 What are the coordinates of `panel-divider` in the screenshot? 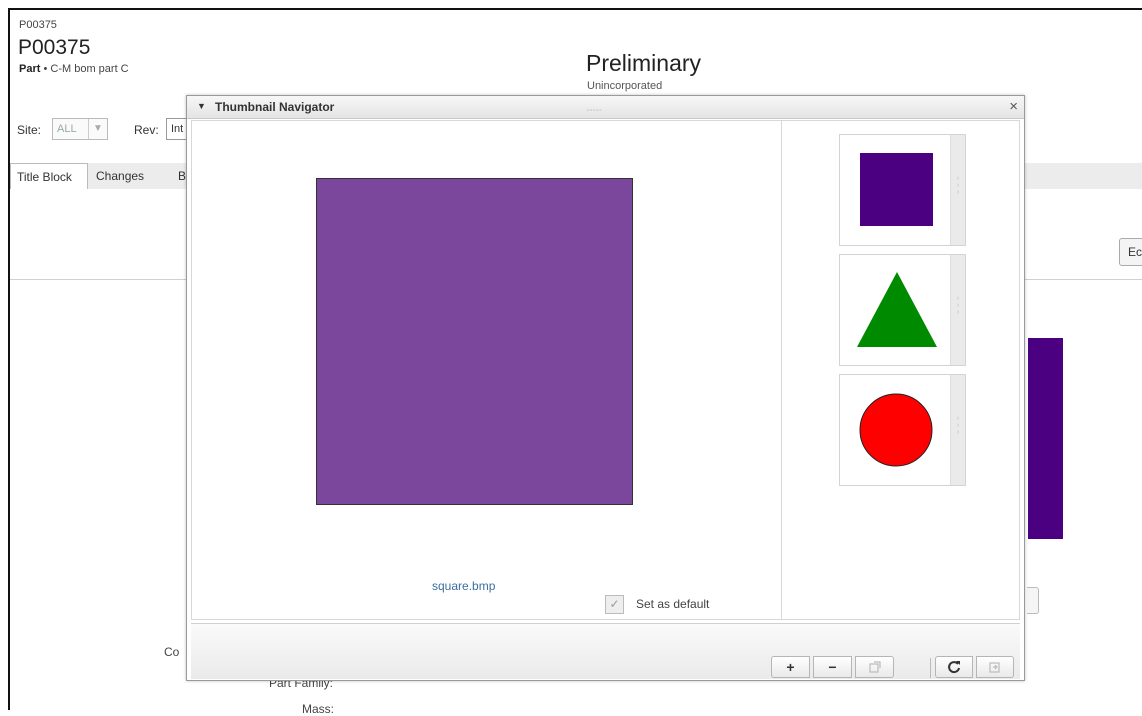 It's located at (781, 370).